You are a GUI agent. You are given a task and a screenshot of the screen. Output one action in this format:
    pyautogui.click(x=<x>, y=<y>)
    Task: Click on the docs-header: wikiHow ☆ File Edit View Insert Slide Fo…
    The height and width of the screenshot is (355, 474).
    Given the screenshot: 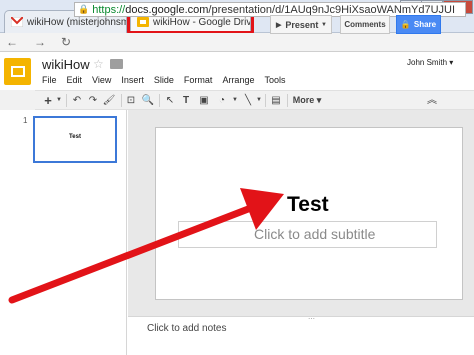 What is the action you would take?
    pyautogui.click(x=237, y=71)
    